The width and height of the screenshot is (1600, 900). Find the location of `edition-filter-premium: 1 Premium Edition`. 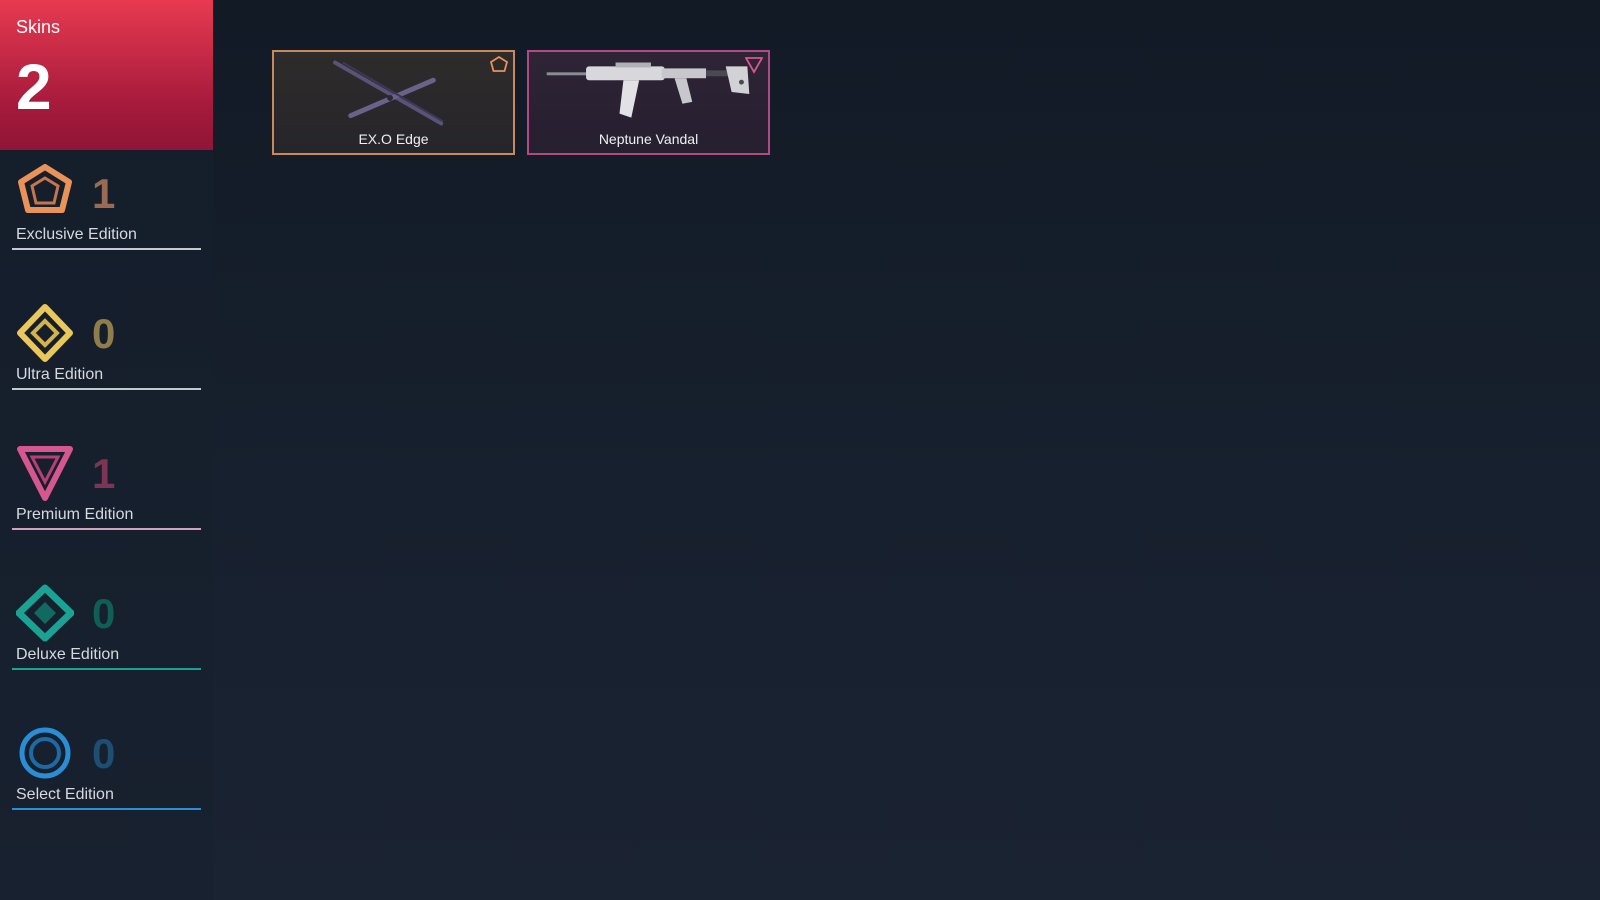

edition-filter-premium: 1 Premium Edition is located at coordinates (106, 489).